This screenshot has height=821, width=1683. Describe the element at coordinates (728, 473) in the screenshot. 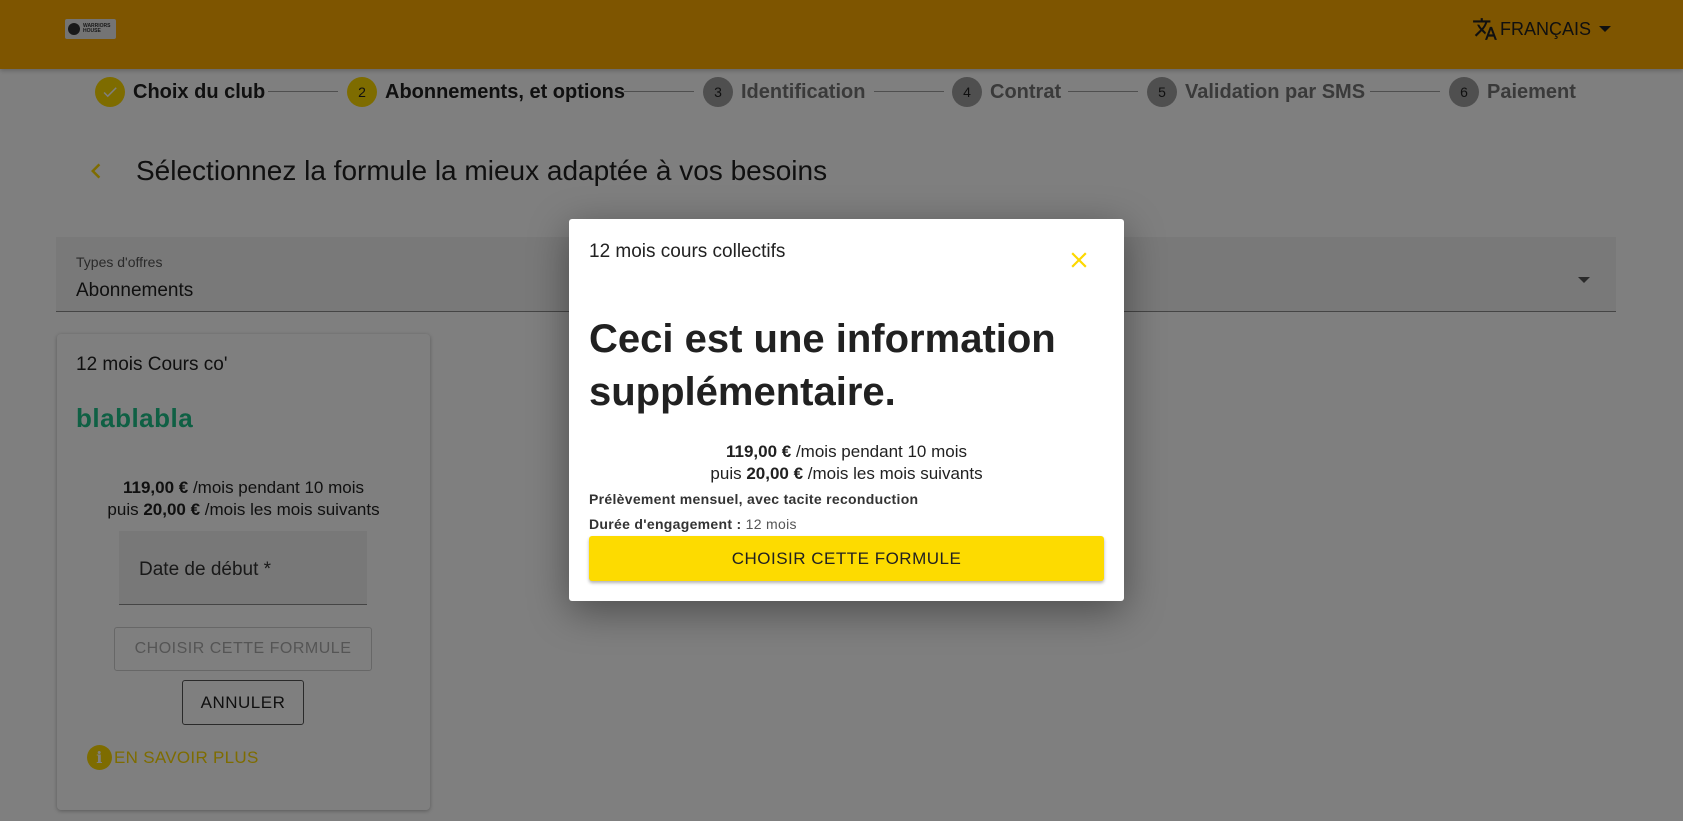

I see `price-then-prefix: puis` at that location.